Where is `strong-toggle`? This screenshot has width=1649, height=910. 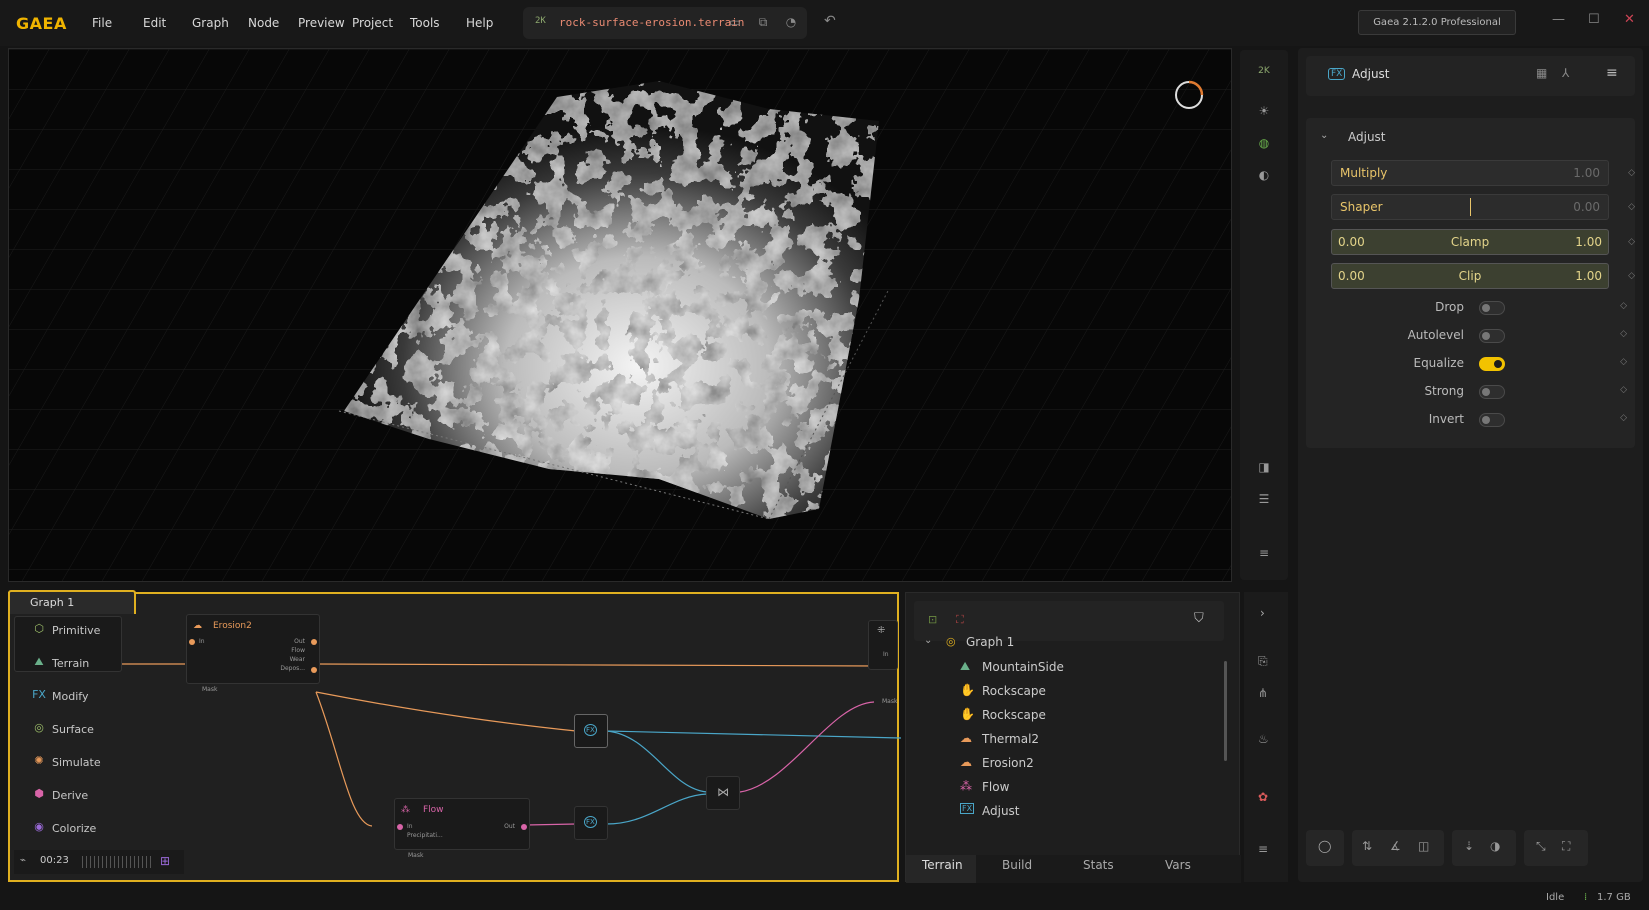
strong-toggle is located at coordinates (1492, 392).